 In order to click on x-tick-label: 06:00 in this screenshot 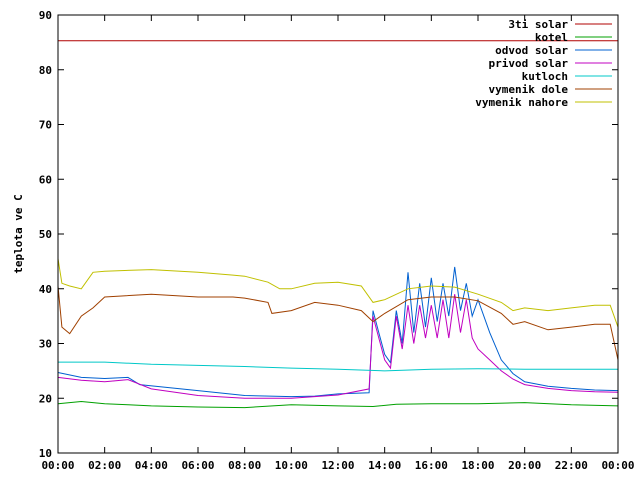, I will do `click(197, 465)`.